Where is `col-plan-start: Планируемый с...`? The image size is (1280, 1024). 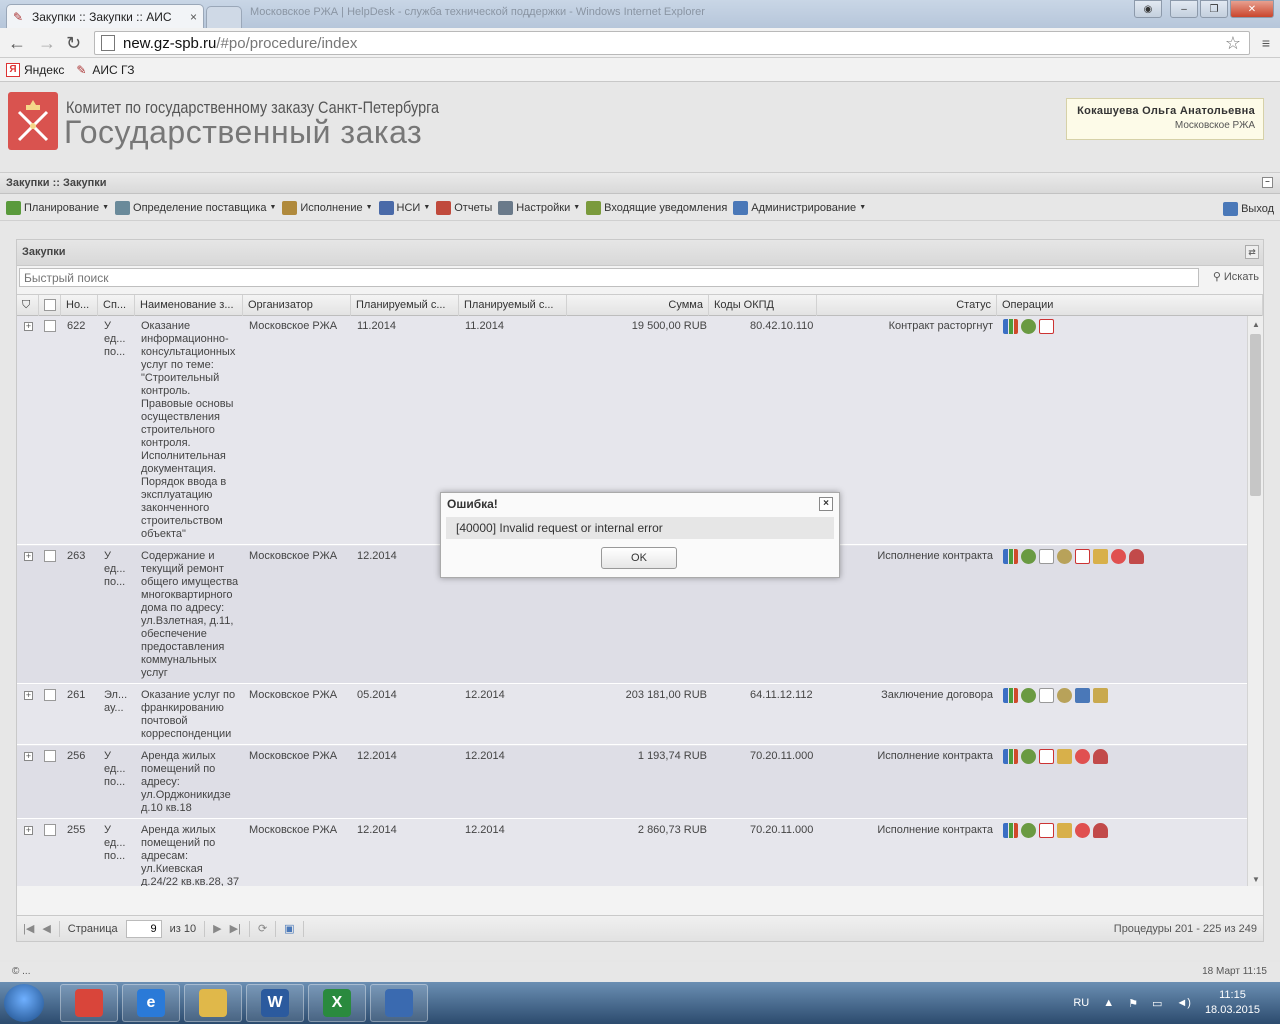 col-plan-start: Планируемый с... is located at coordinates (405, 305).